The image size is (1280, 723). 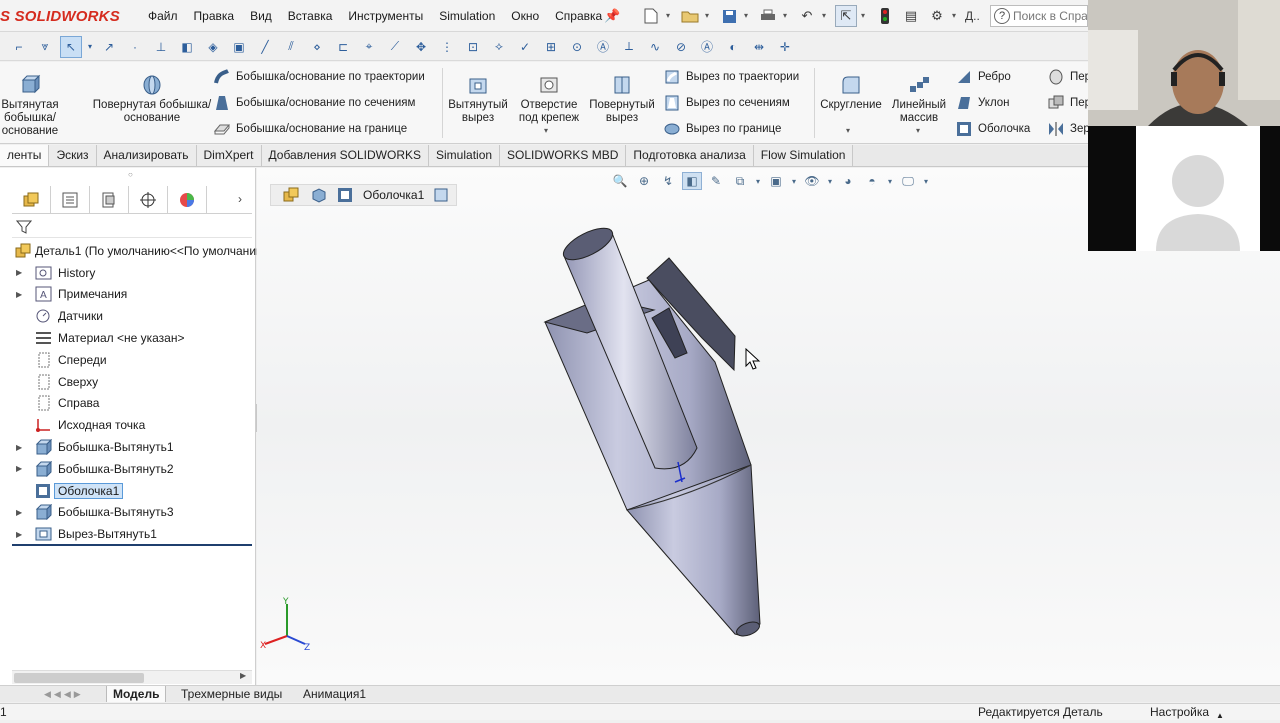 I want to click on line-icon: ╱, so click(x=265, y=47).